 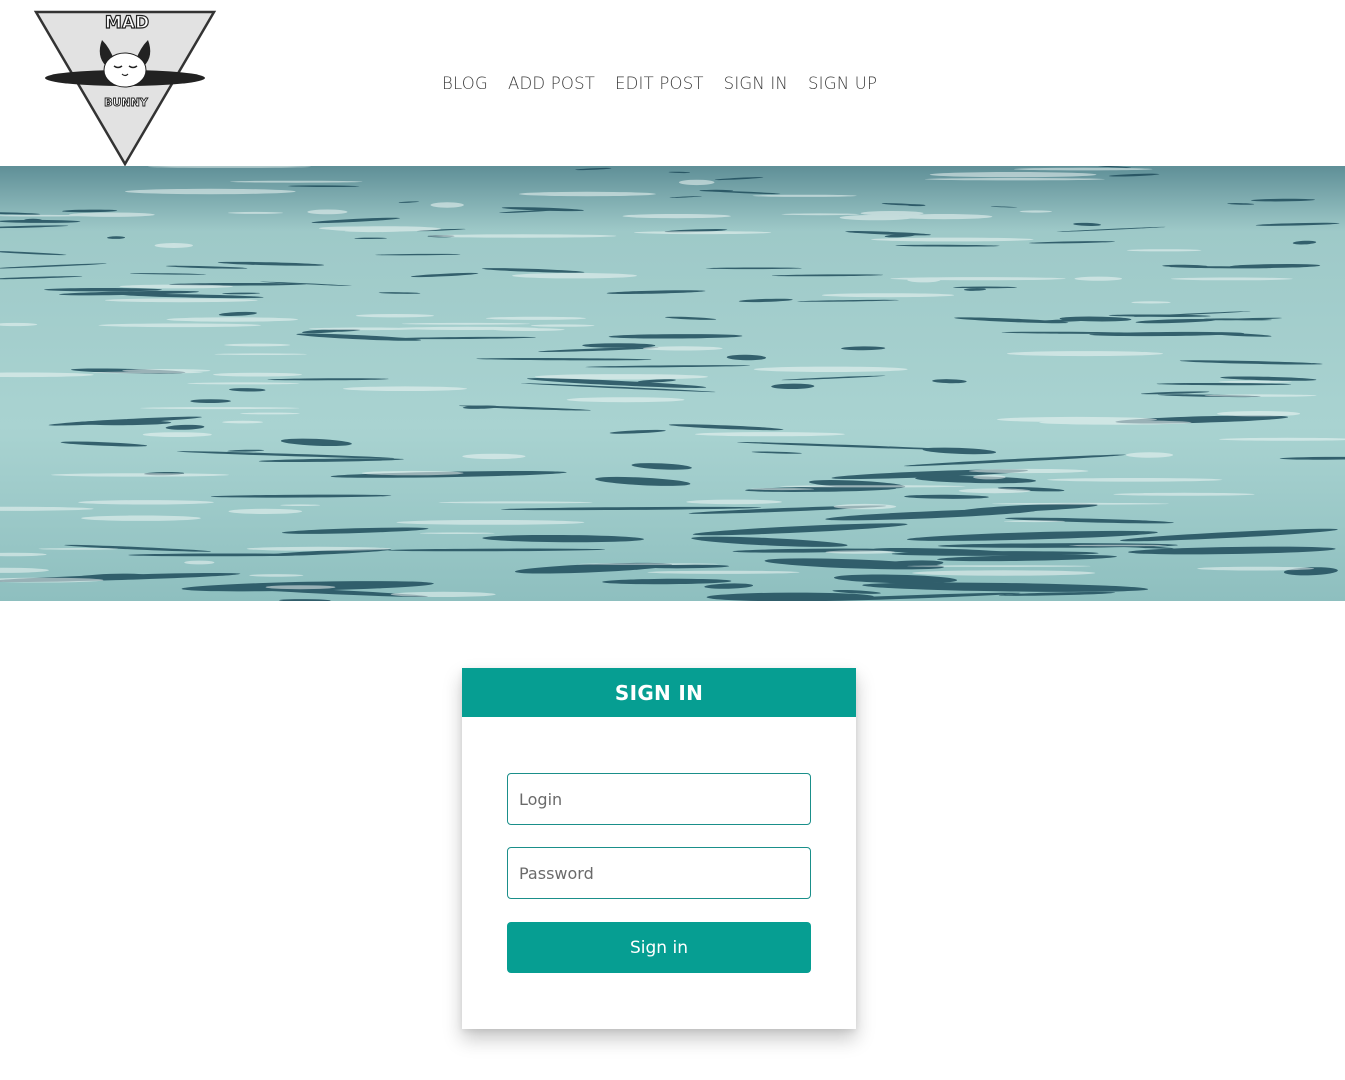 I want to click on password-input, so click(x=659, y=873).